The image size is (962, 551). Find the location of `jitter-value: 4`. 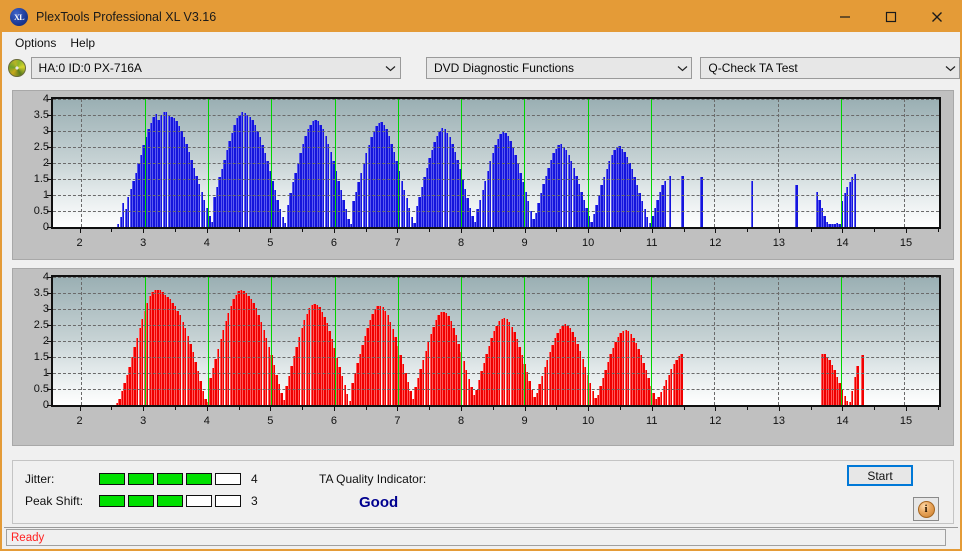

jitter-value: 4 is located at coordinates (254, 479).